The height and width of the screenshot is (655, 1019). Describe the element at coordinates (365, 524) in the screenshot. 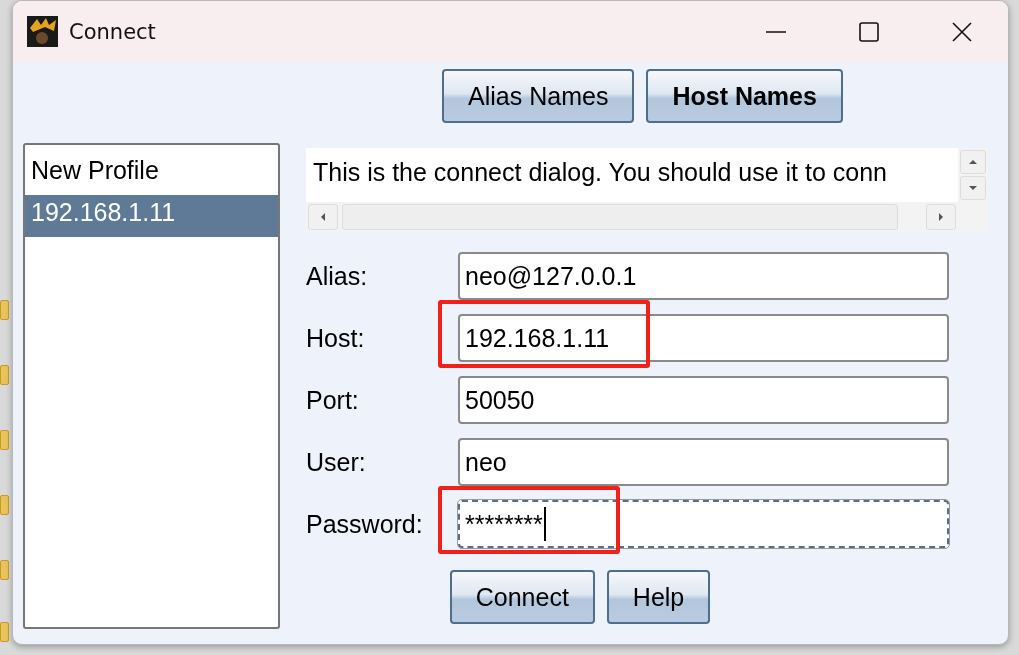

I see `field-label: Password:` at that location.